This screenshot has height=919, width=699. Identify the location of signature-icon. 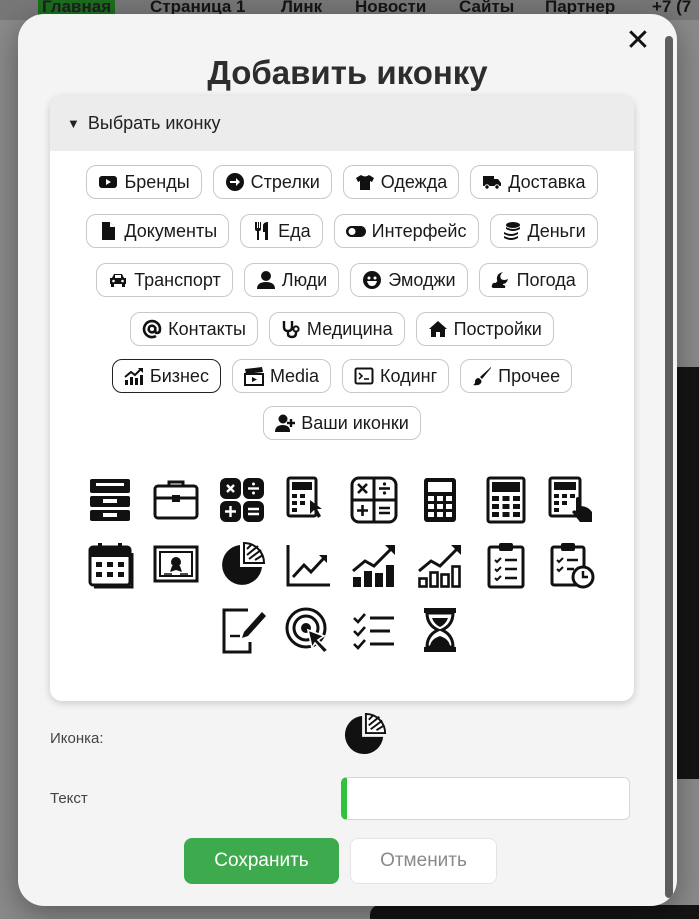
(241, 629).